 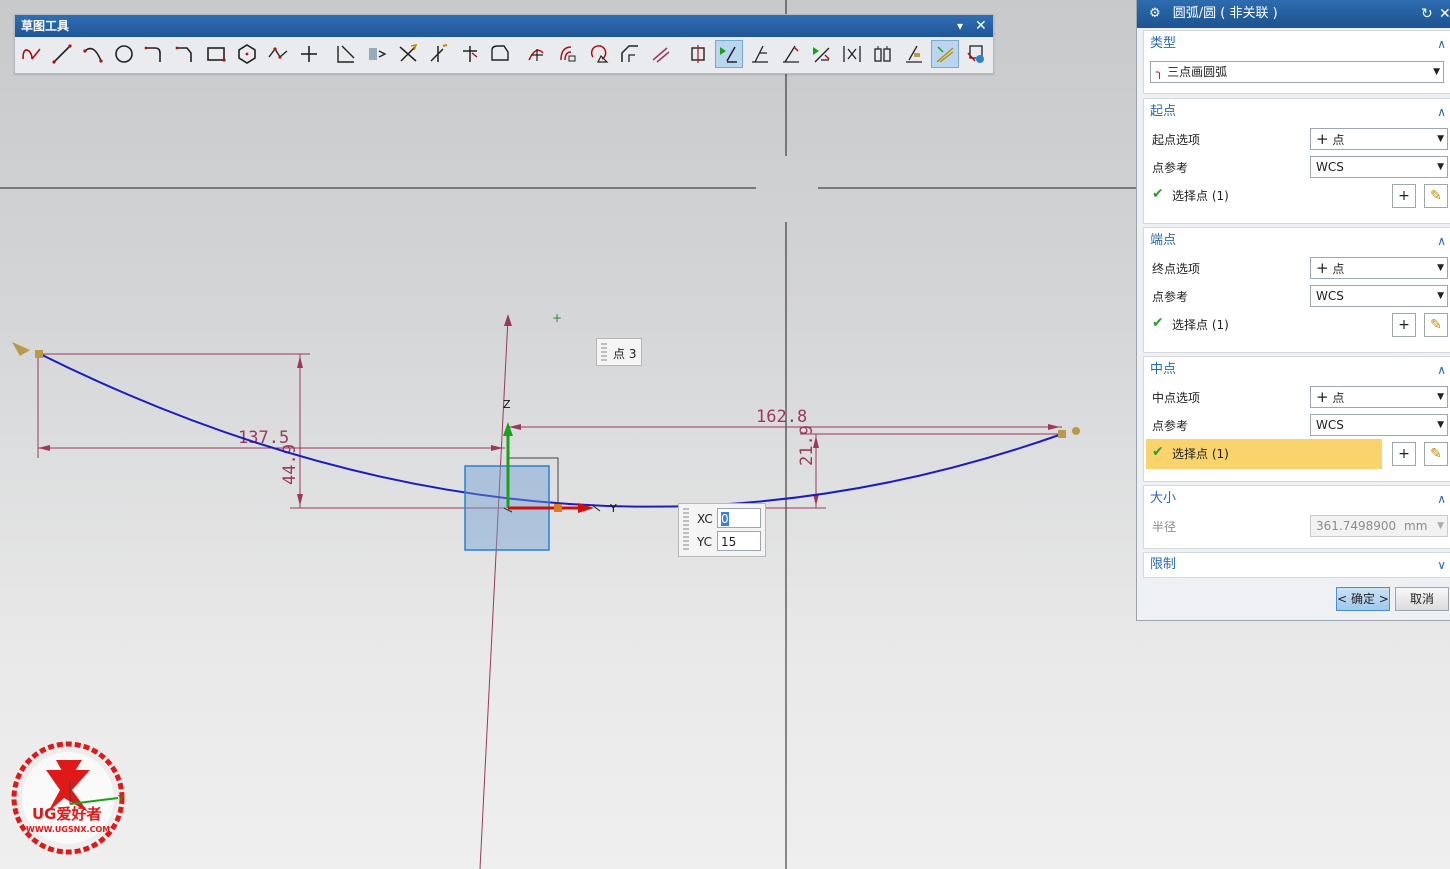 I want to click on quick-extend-tool-button, so click(x=439, y=54).